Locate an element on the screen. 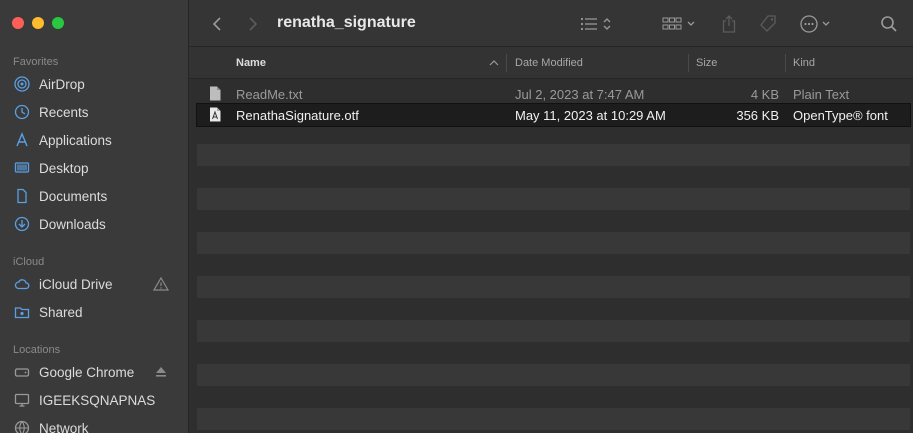  list-view-icon is located at coordinates (595, 24).